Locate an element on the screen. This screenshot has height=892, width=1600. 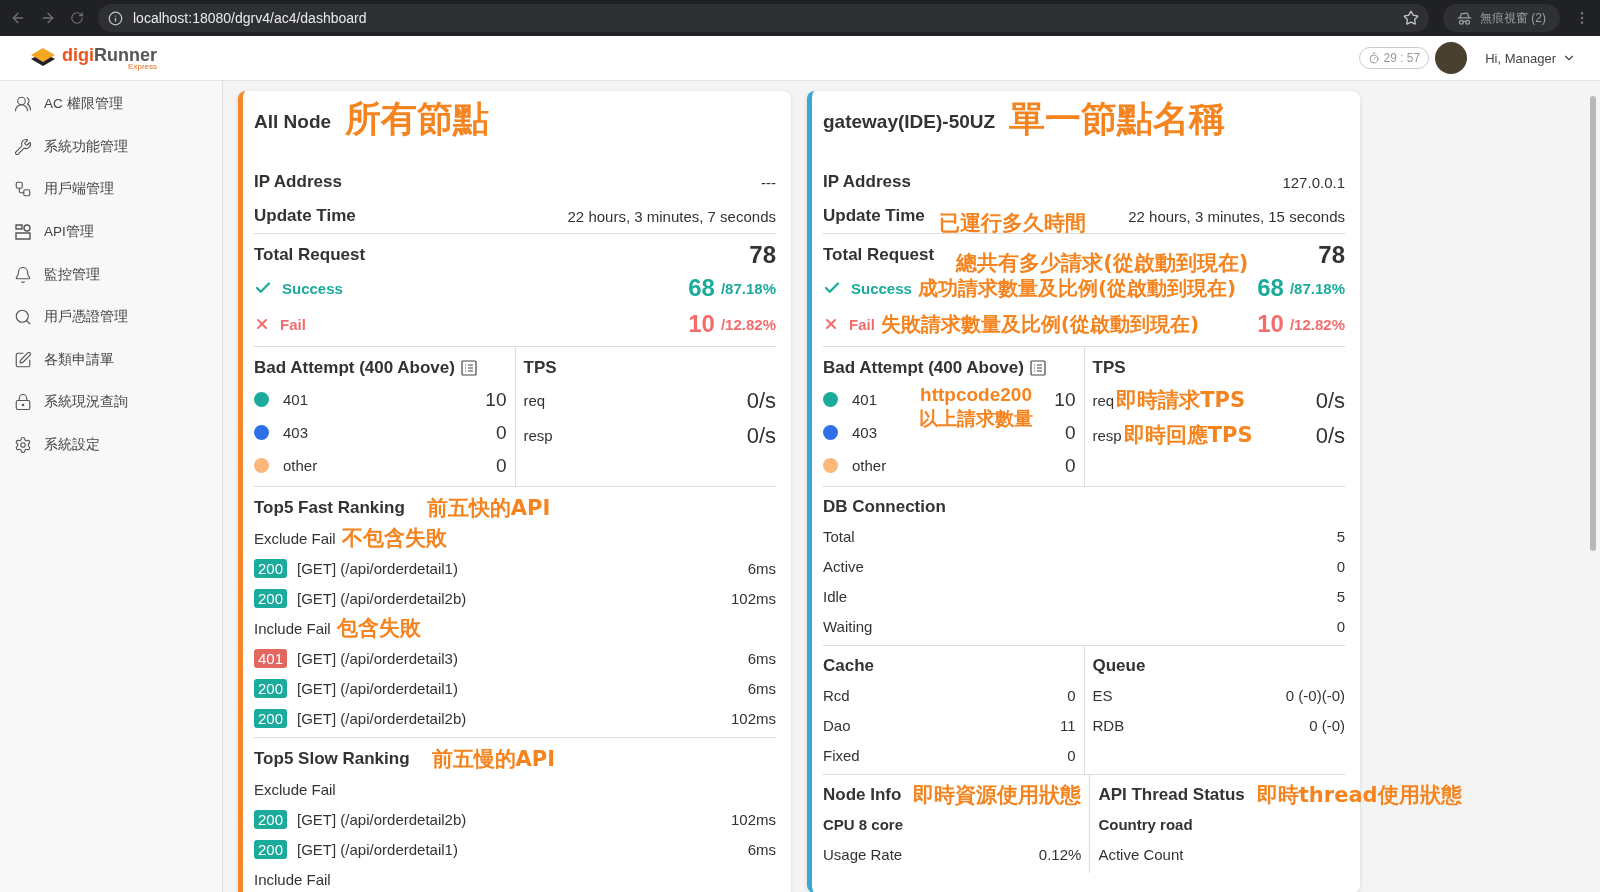
forward-button is located at coordinates (48, 18).